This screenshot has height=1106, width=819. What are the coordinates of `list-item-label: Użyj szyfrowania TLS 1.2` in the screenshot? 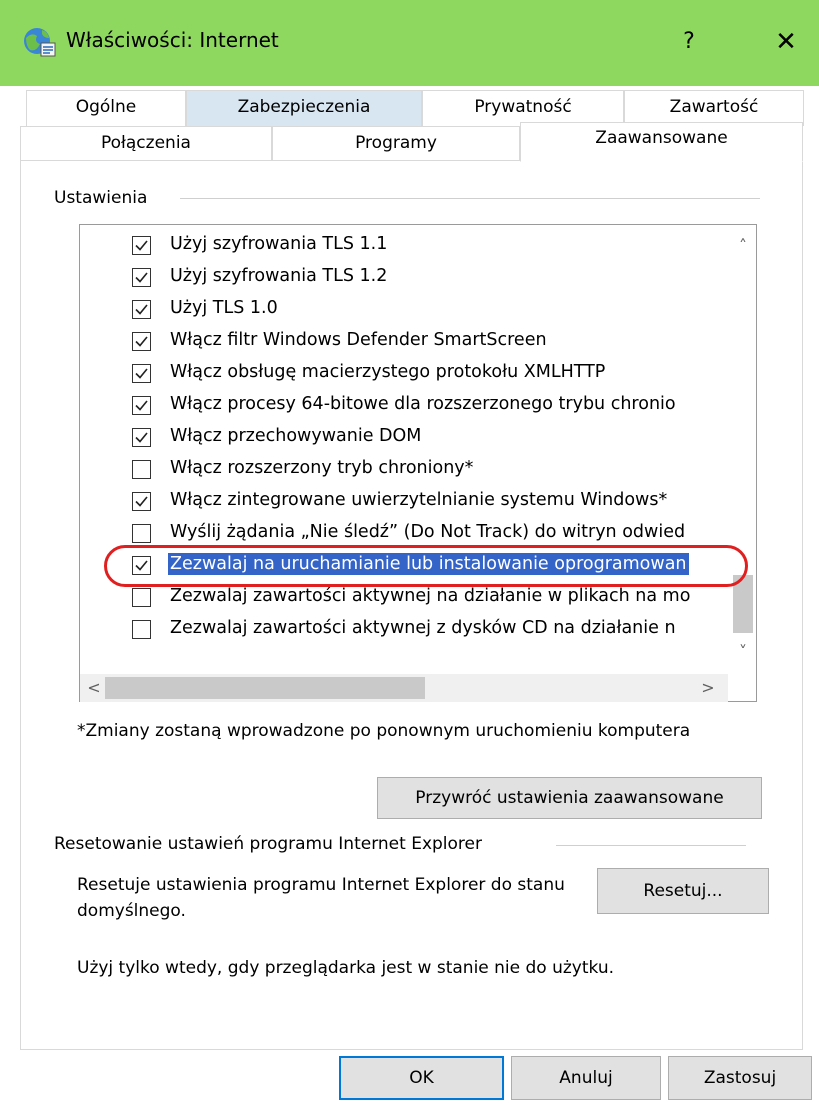 It's located at (279, 276).